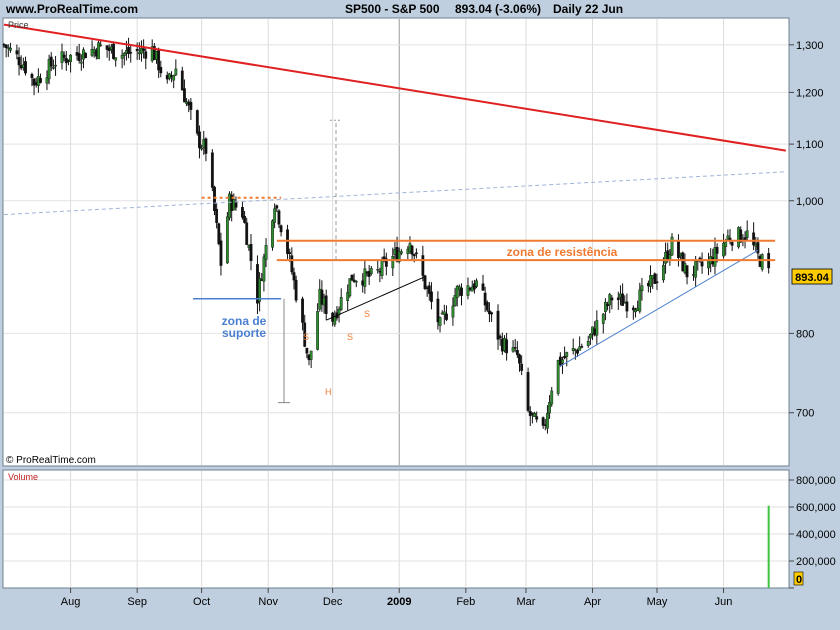 The width and height of the screenshot is (840, 630). I want to click on x-tick-label: Aug, so click(71, 602).